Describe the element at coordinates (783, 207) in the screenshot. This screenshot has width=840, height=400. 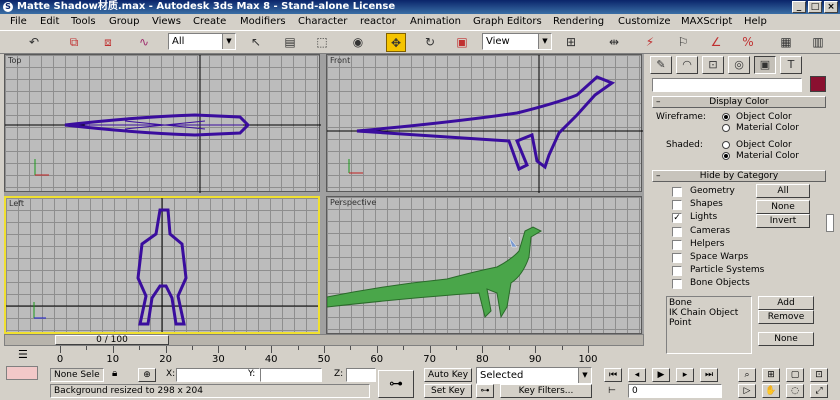
I see `none-button: None` at that location.